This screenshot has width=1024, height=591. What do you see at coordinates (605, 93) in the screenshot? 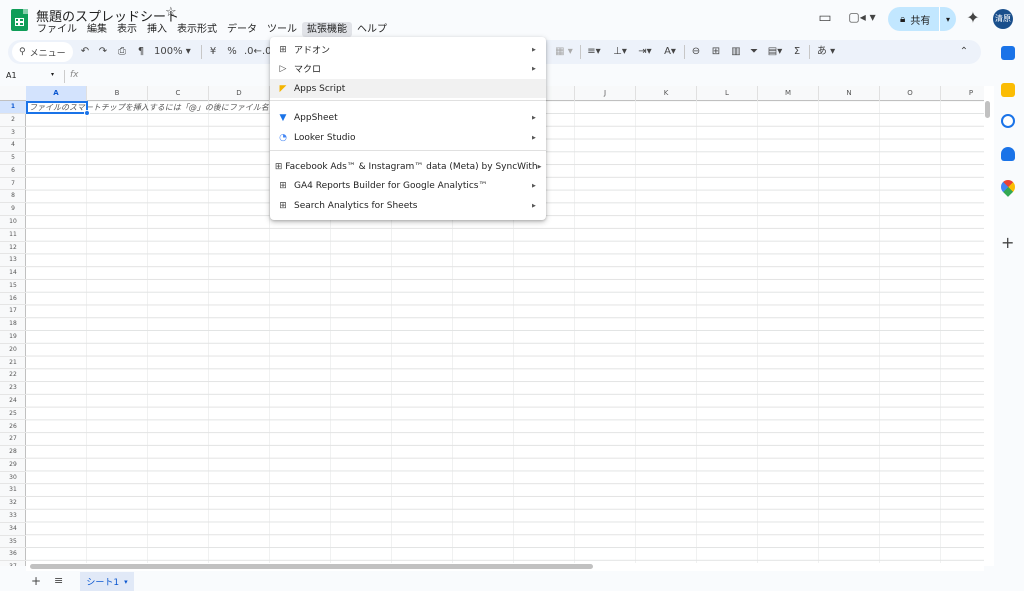
I see `column-header: J` at bounding box center [605, 93].